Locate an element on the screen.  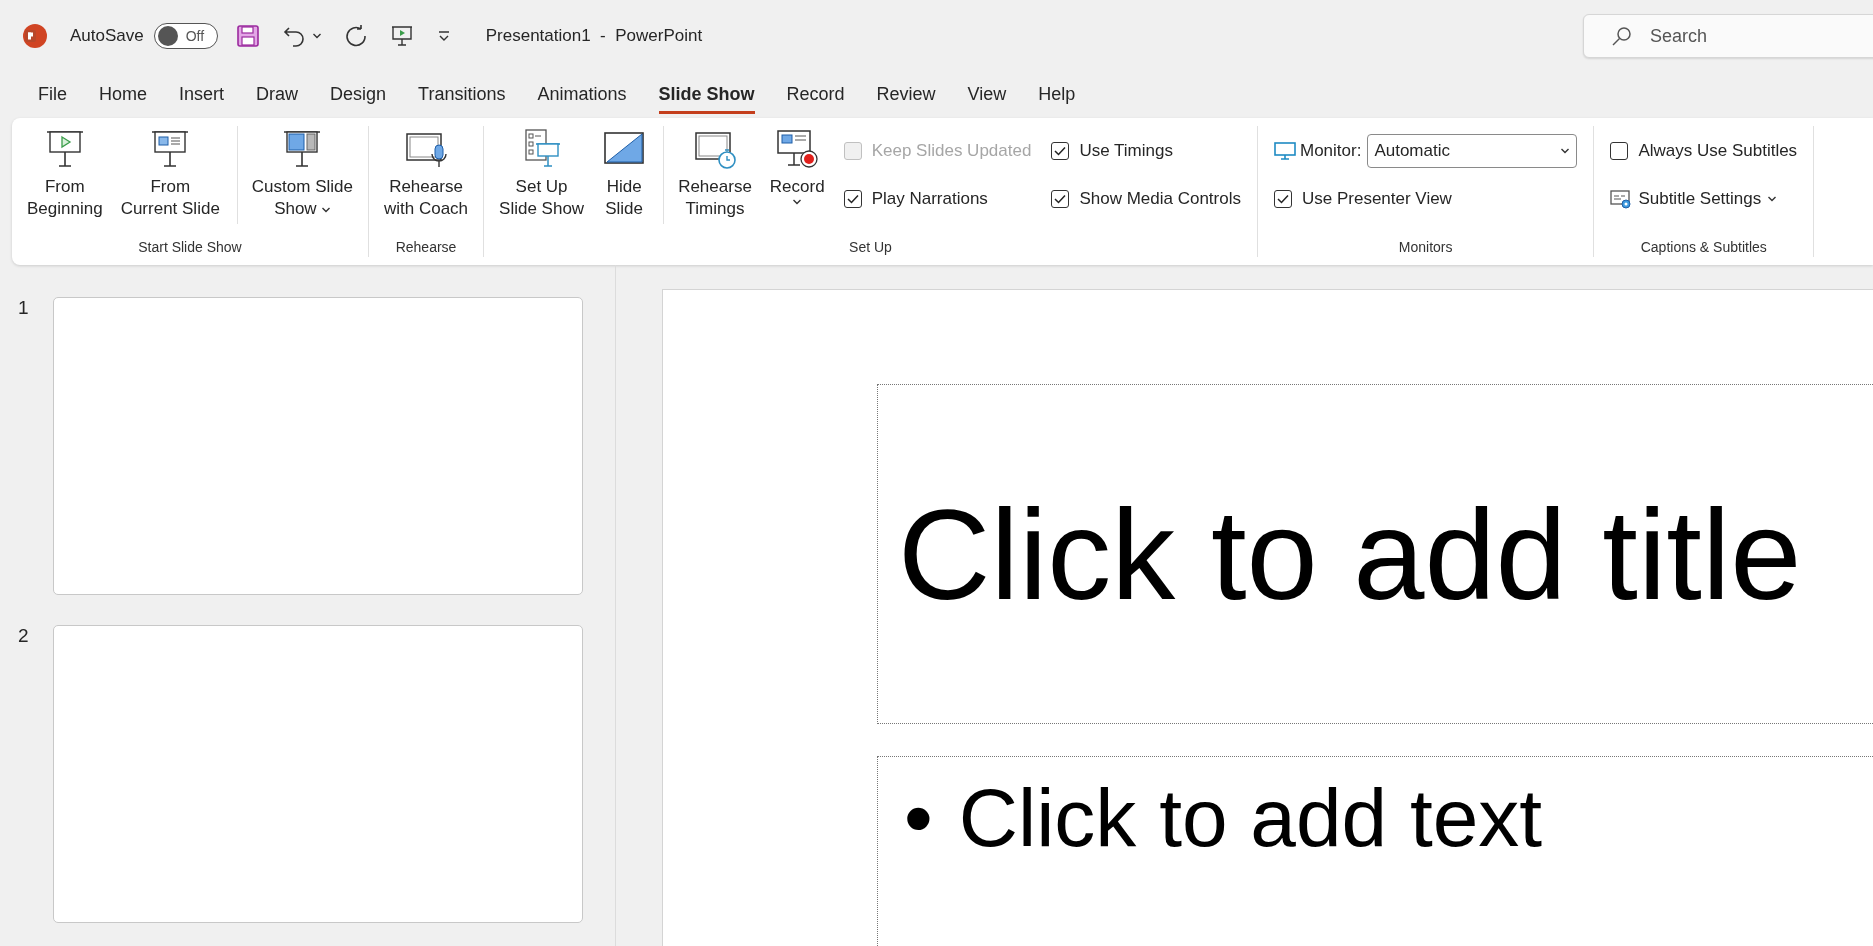
ribbon-button: Custom Slide Show is located at coordinates (299, 175).